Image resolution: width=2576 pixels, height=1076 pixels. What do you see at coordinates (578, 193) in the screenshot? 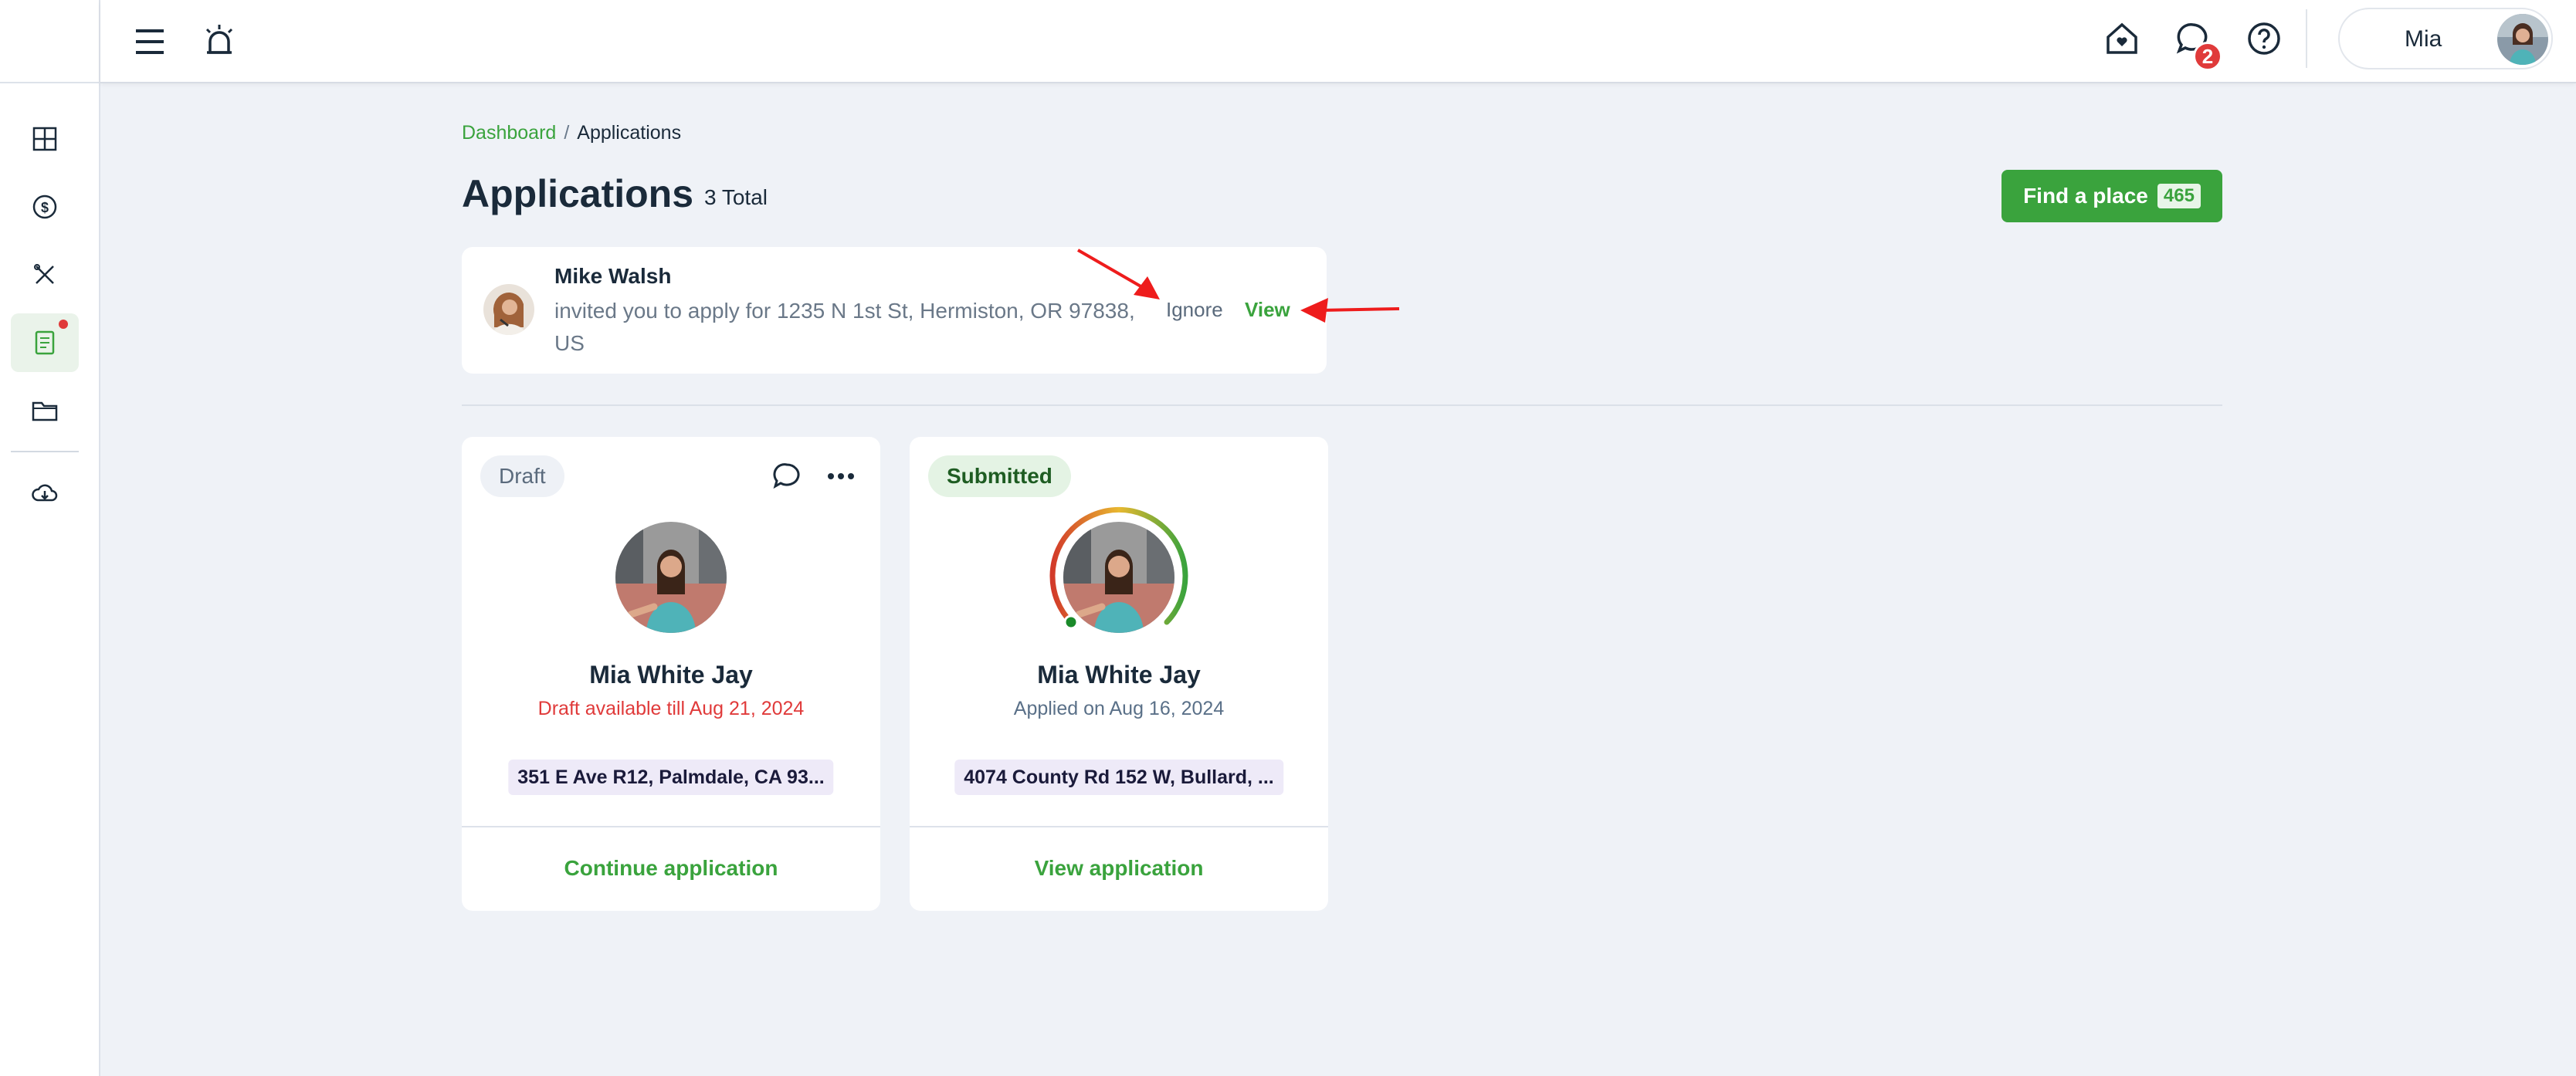
I see `page-title: Applications` at bounding box center [578, 193].